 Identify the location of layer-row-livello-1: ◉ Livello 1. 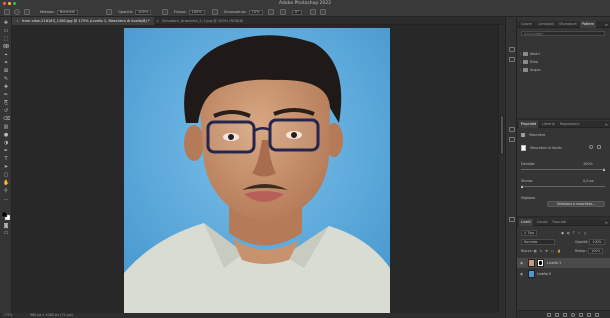
(563, 263).